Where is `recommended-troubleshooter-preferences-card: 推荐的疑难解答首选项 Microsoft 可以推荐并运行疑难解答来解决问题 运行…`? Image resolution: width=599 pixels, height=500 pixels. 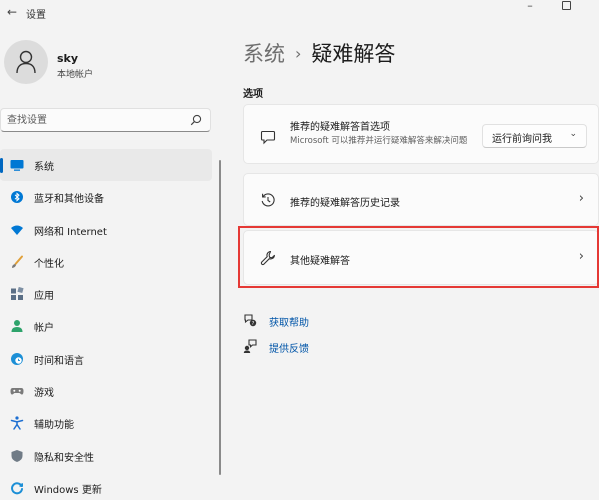 recommended-troubleshooter-preferences-card: 推荐的疑难解答首选项 Microsoft 可以推荐并运行疑难解答来解决问题 运行… is located at coordinates (421, 134).